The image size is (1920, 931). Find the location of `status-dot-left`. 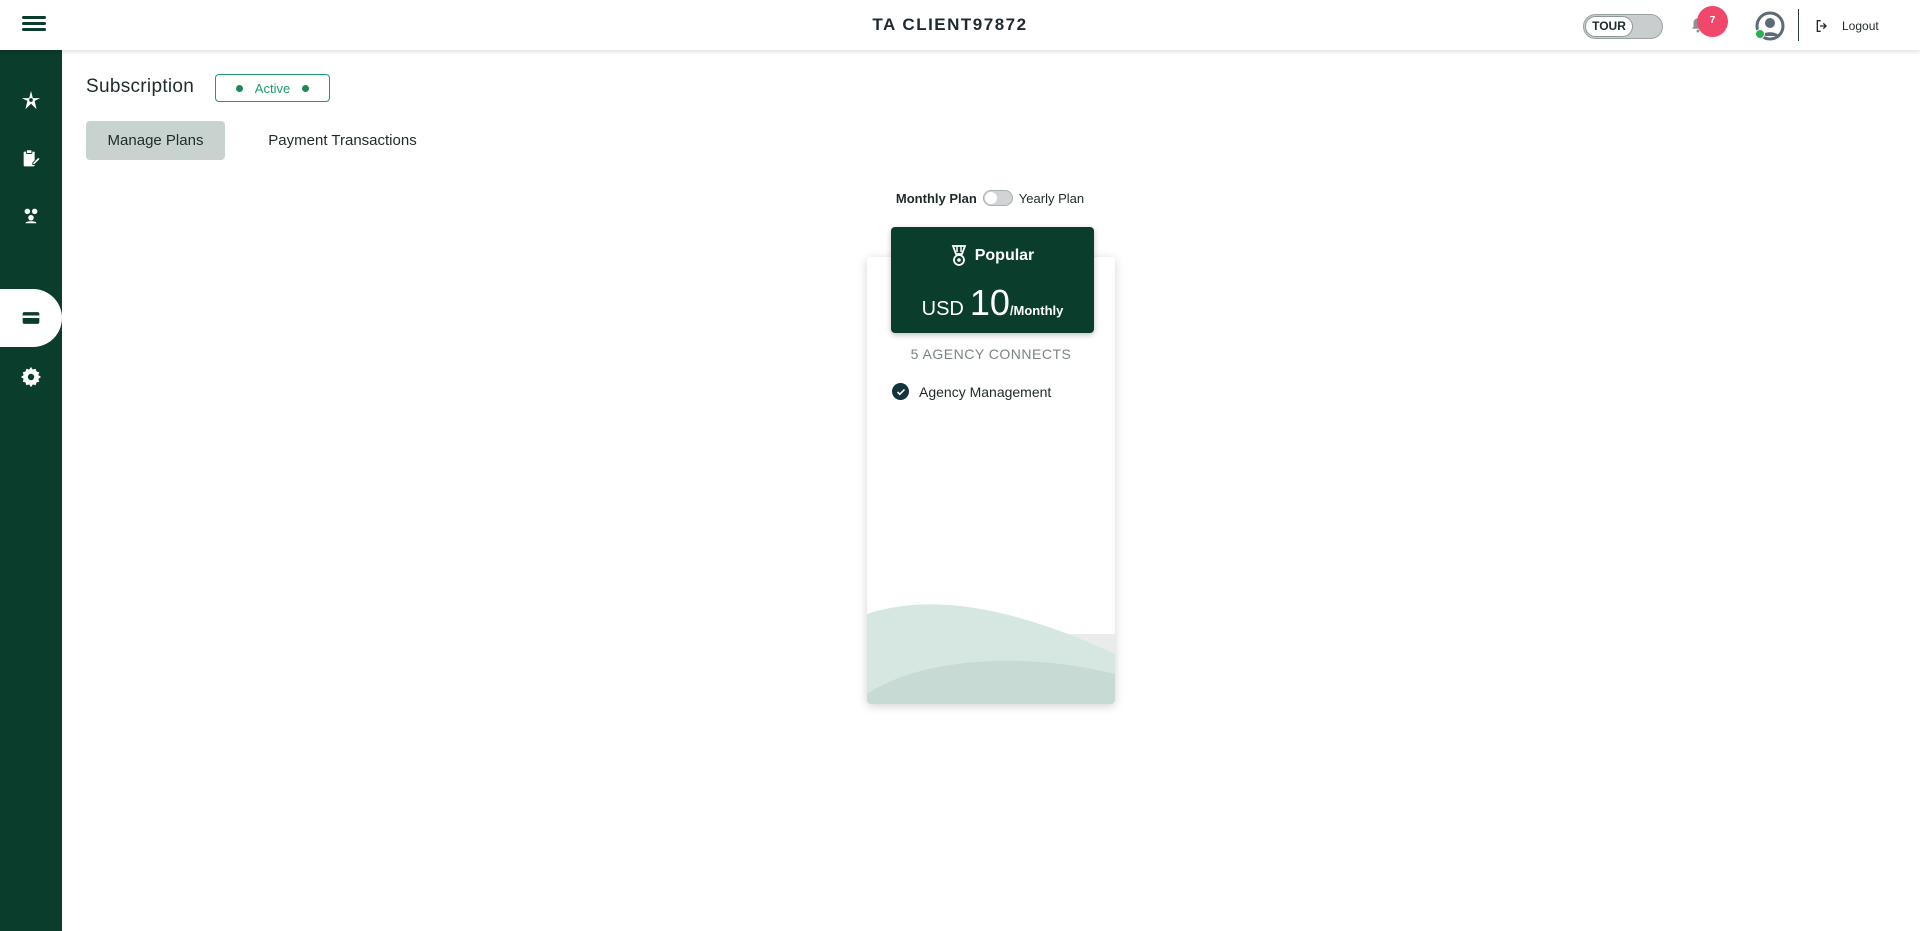

status-dot-left is located at coordinates (239, 88).